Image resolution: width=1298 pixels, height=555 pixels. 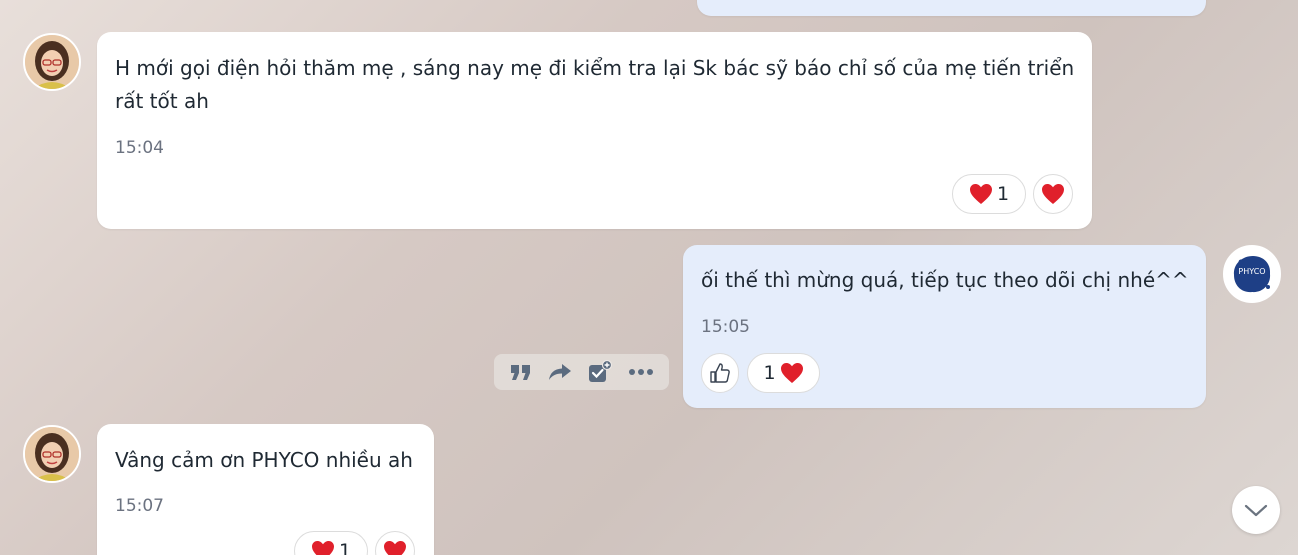 I want to click on forward-button, so click(x=560, y=372).